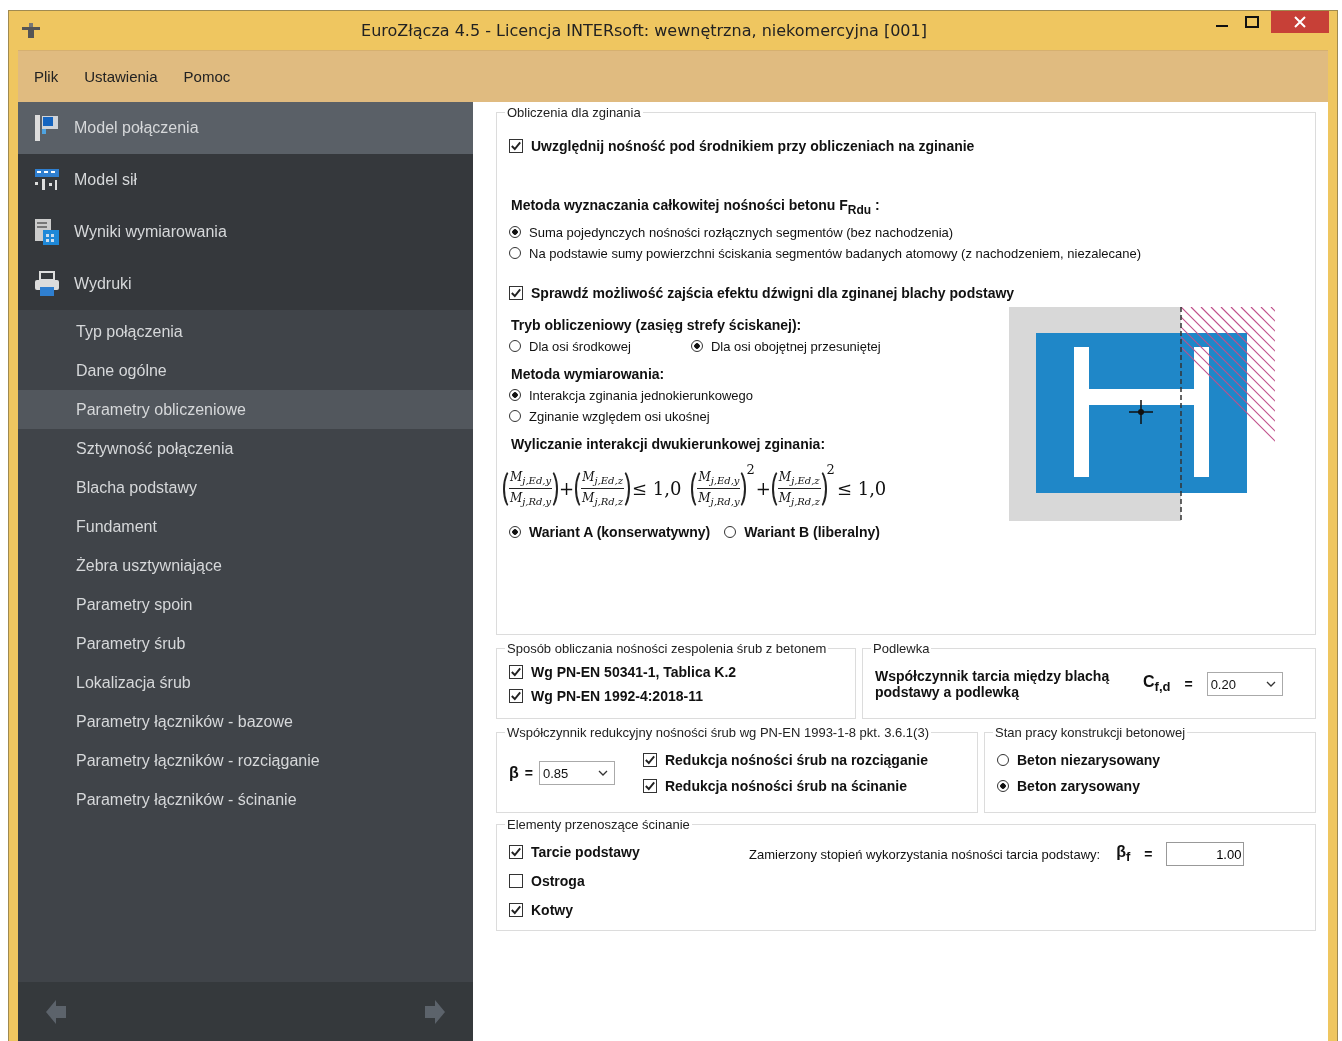  I want to click on sidebar-item: Parametry obliczeniowe, so click(245, 409).